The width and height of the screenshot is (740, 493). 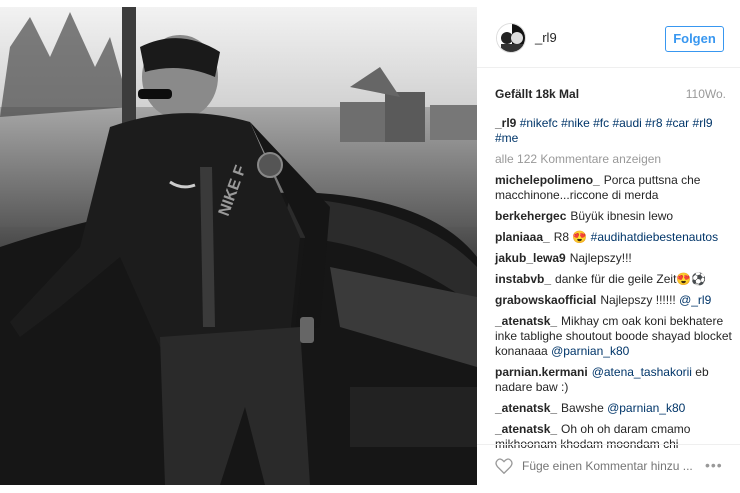 I want to click on hashtag-link: #fc, so click(x=599, y=123).